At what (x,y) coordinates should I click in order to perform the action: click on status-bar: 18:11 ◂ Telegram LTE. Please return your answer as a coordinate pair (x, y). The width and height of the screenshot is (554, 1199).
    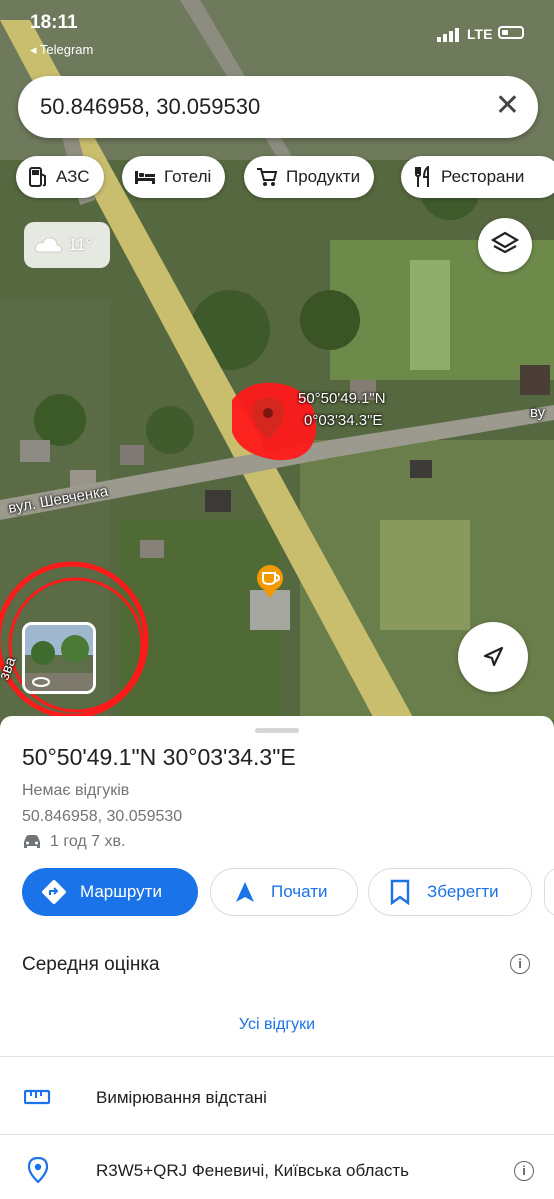
    Looking at the image, I should click on (277, 32).